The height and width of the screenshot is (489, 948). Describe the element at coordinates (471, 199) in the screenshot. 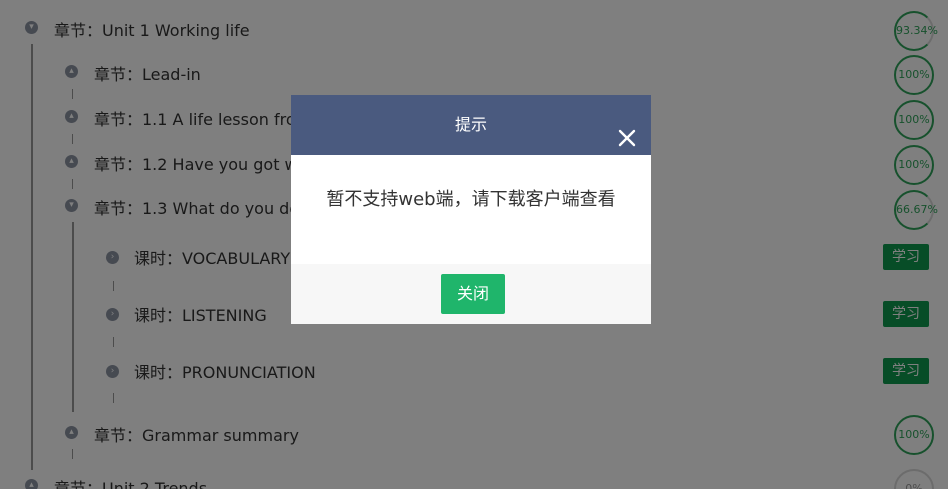

I see `dialog-message: 暂不支持web端，请下载客户端查看` at that location.